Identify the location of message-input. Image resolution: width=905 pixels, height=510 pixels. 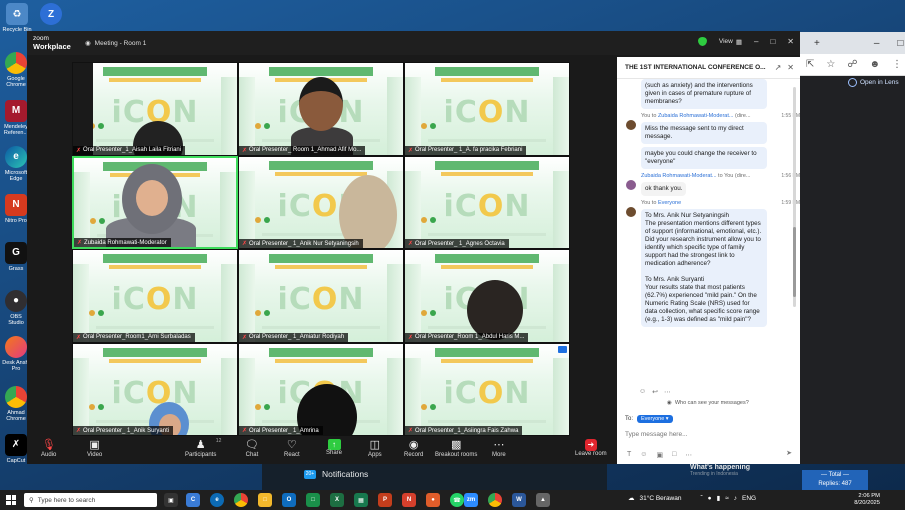
(708, 434).